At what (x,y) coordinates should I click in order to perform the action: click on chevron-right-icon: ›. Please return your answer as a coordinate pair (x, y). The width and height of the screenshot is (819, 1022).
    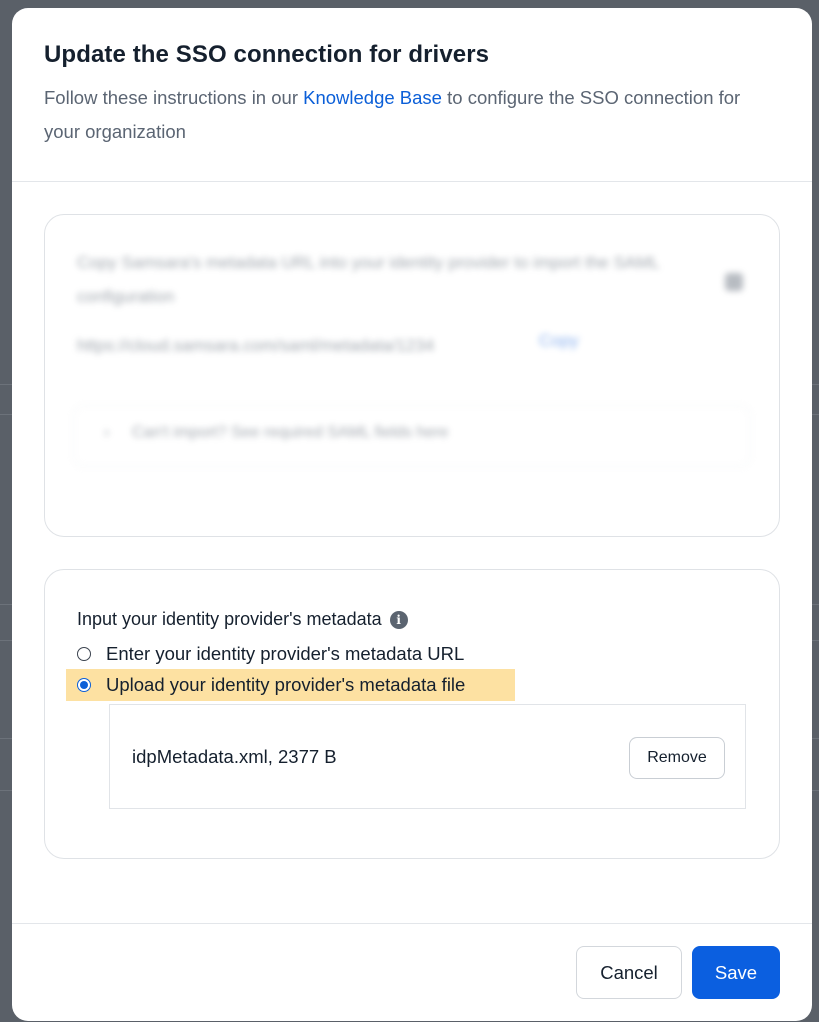
    Looking at the image, I should click on (107, 432).